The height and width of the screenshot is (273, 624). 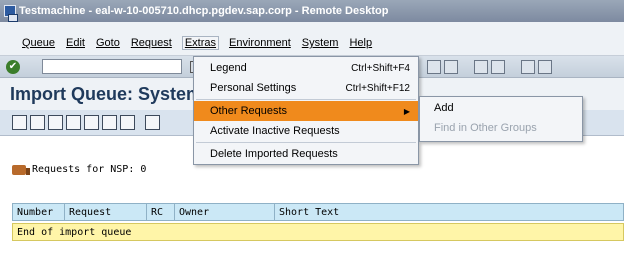 I want to click on refresh-icon, so click(x=19, y=122).